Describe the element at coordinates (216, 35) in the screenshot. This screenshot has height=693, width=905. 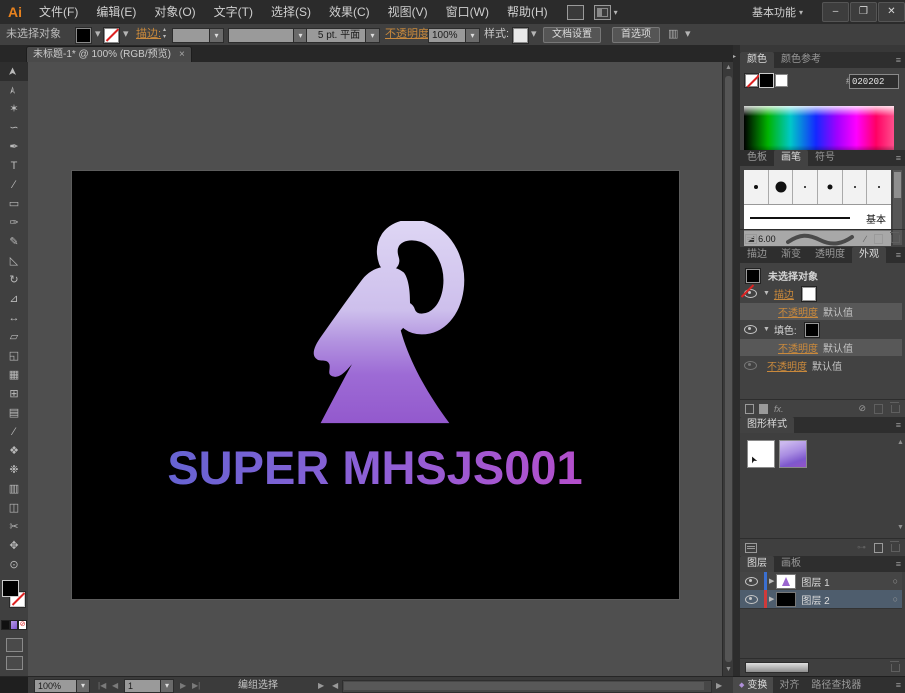
I see `stroke-weight-caret-icon: ▾` at that location.